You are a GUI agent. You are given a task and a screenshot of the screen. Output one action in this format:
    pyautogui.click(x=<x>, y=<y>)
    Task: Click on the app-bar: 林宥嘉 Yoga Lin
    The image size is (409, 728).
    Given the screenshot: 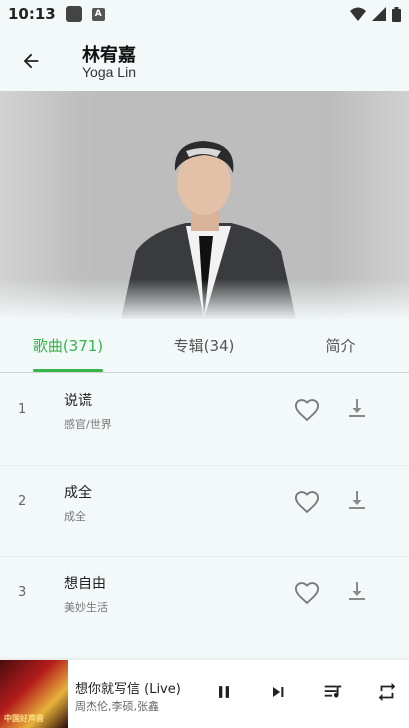 What is the action you would take?
    pyautogui.click(x=204, y=59)
    